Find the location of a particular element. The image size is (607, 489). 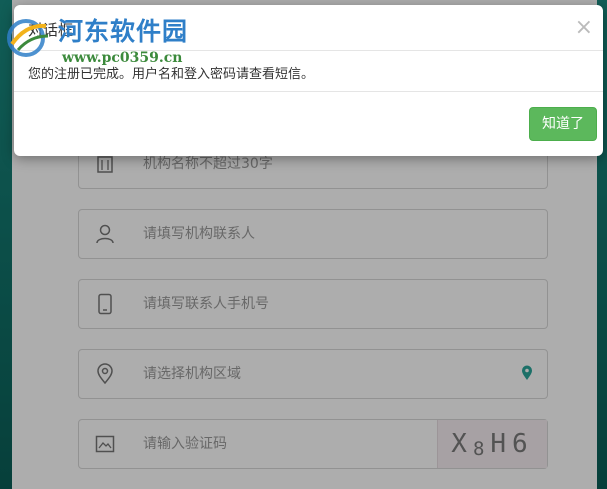

dialog-header: 对话框 × is located at coordinates (308, 28).